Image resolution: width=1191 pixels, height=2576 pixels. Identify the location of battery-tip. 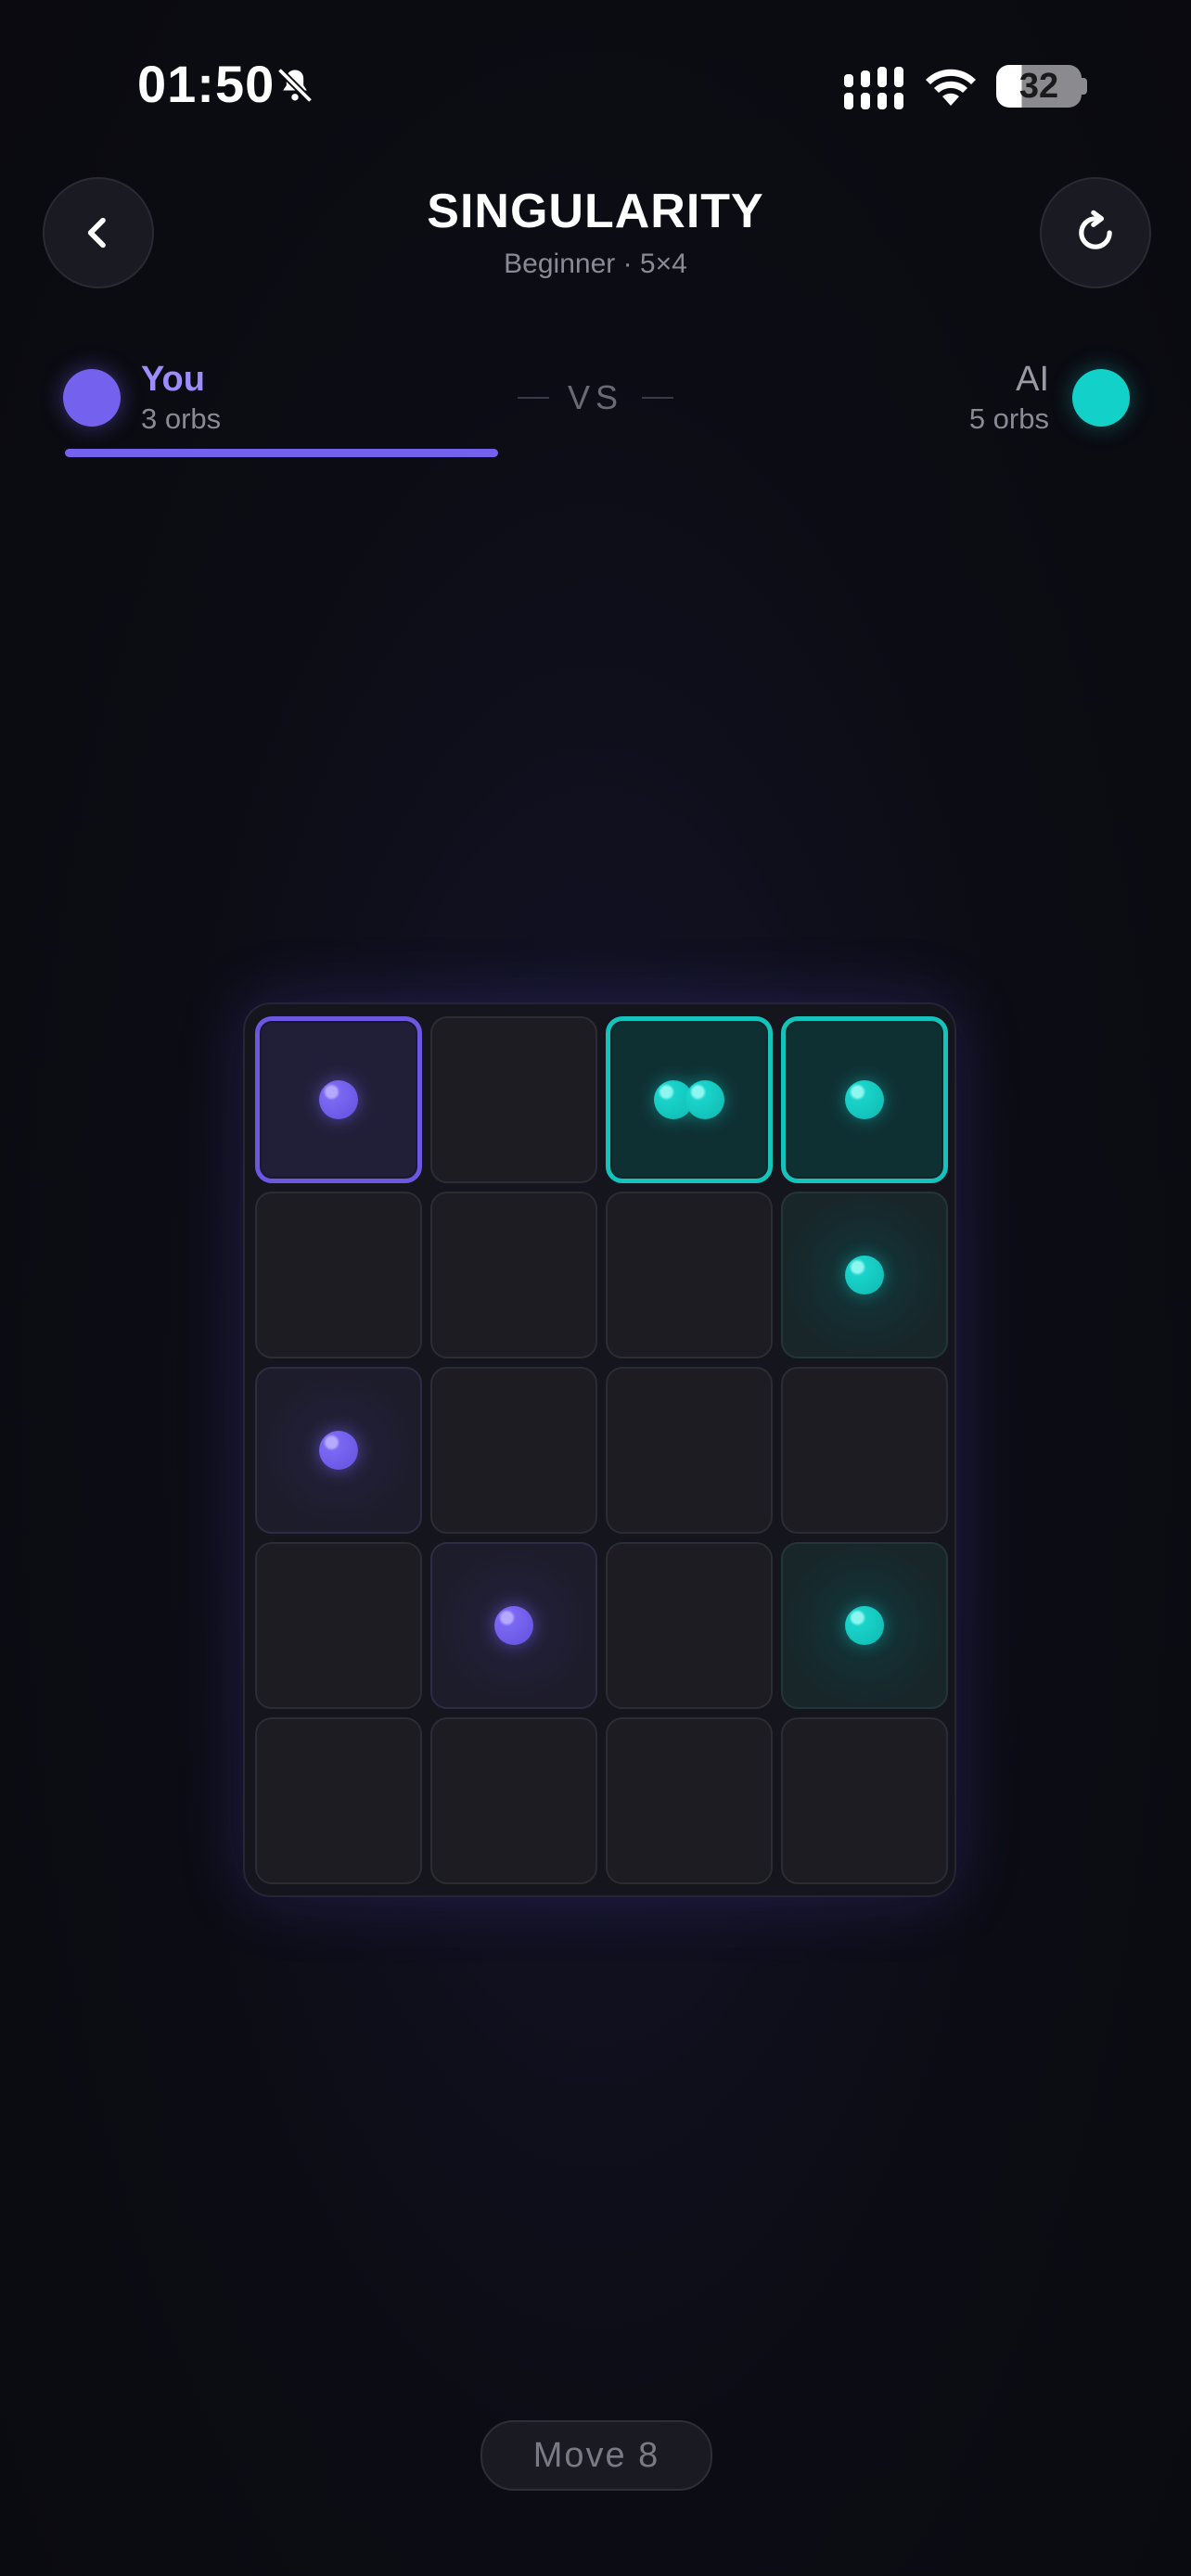
(1084, 87).